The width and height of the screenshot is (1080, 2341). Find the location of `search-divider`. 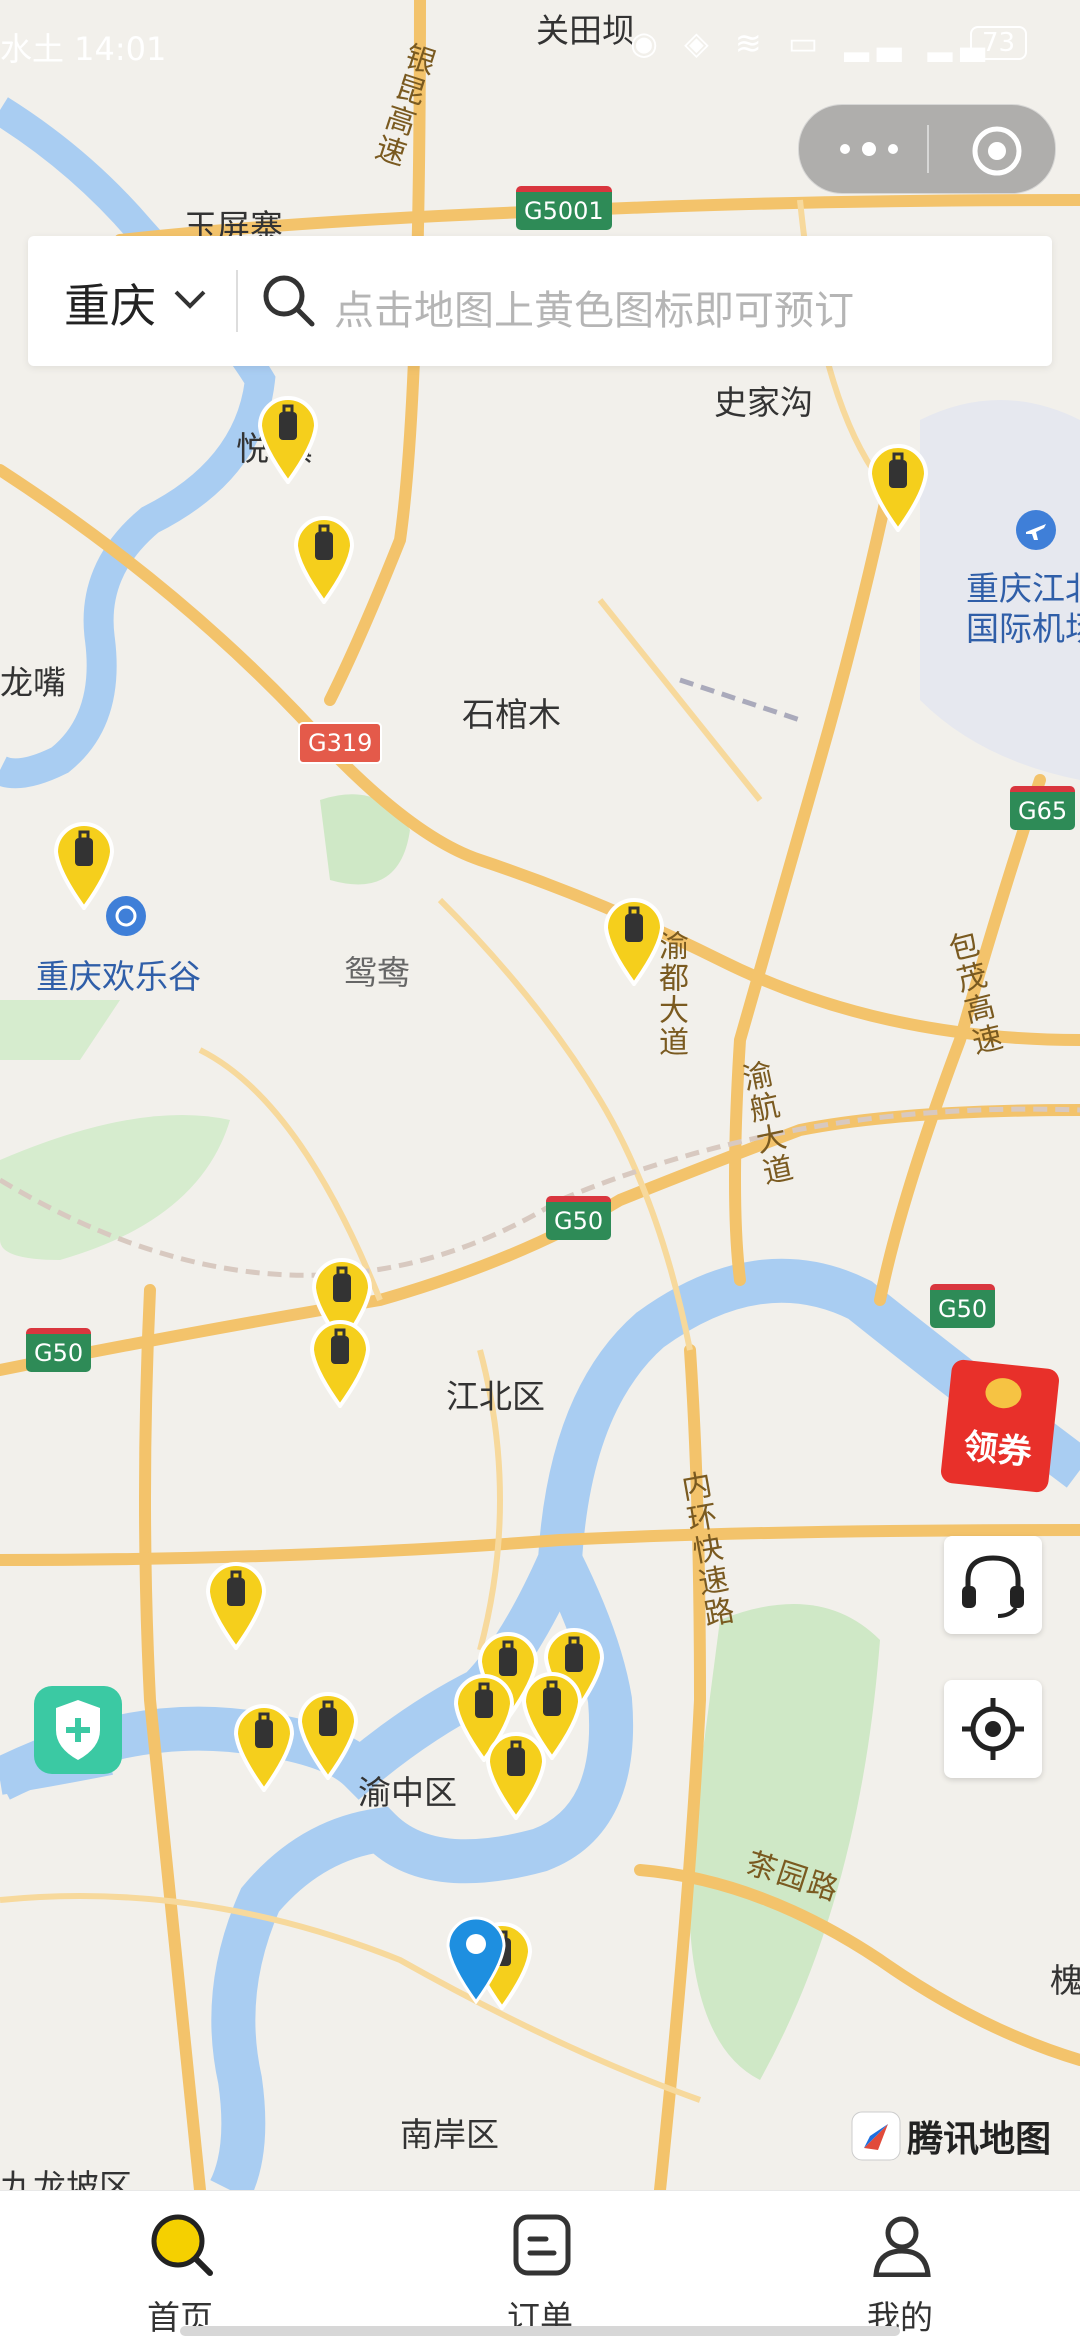

search-divider is located at coordinates (237, 301).